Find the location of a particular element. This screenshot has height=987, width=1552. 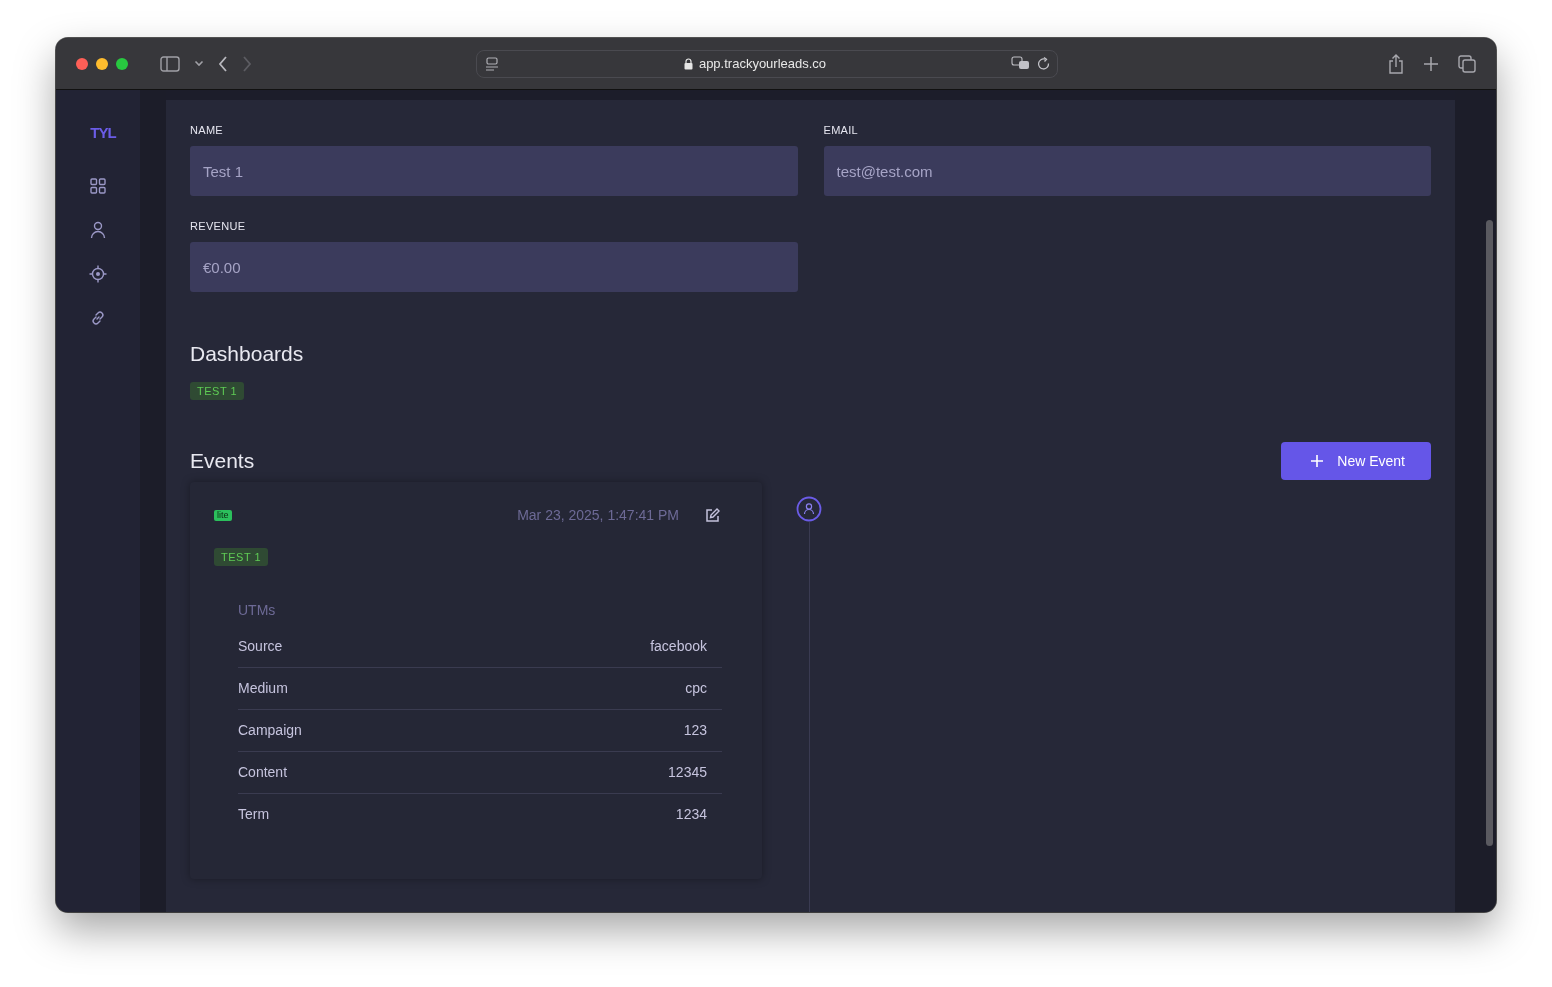

scrollbar is located at coordinates (1489, 533).